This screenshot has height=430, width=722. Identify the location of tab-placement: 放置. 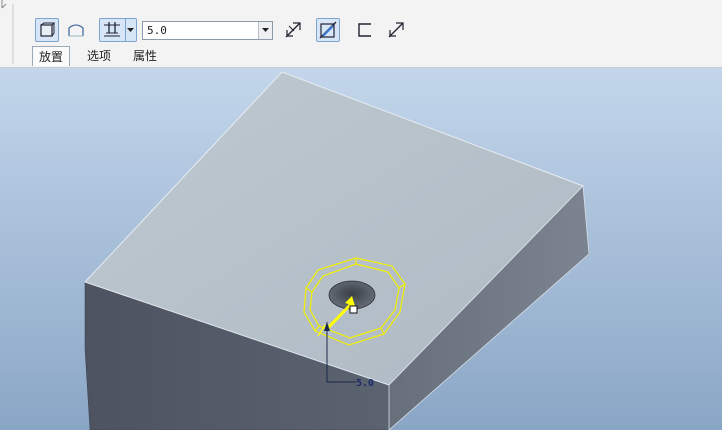
(51, 56).